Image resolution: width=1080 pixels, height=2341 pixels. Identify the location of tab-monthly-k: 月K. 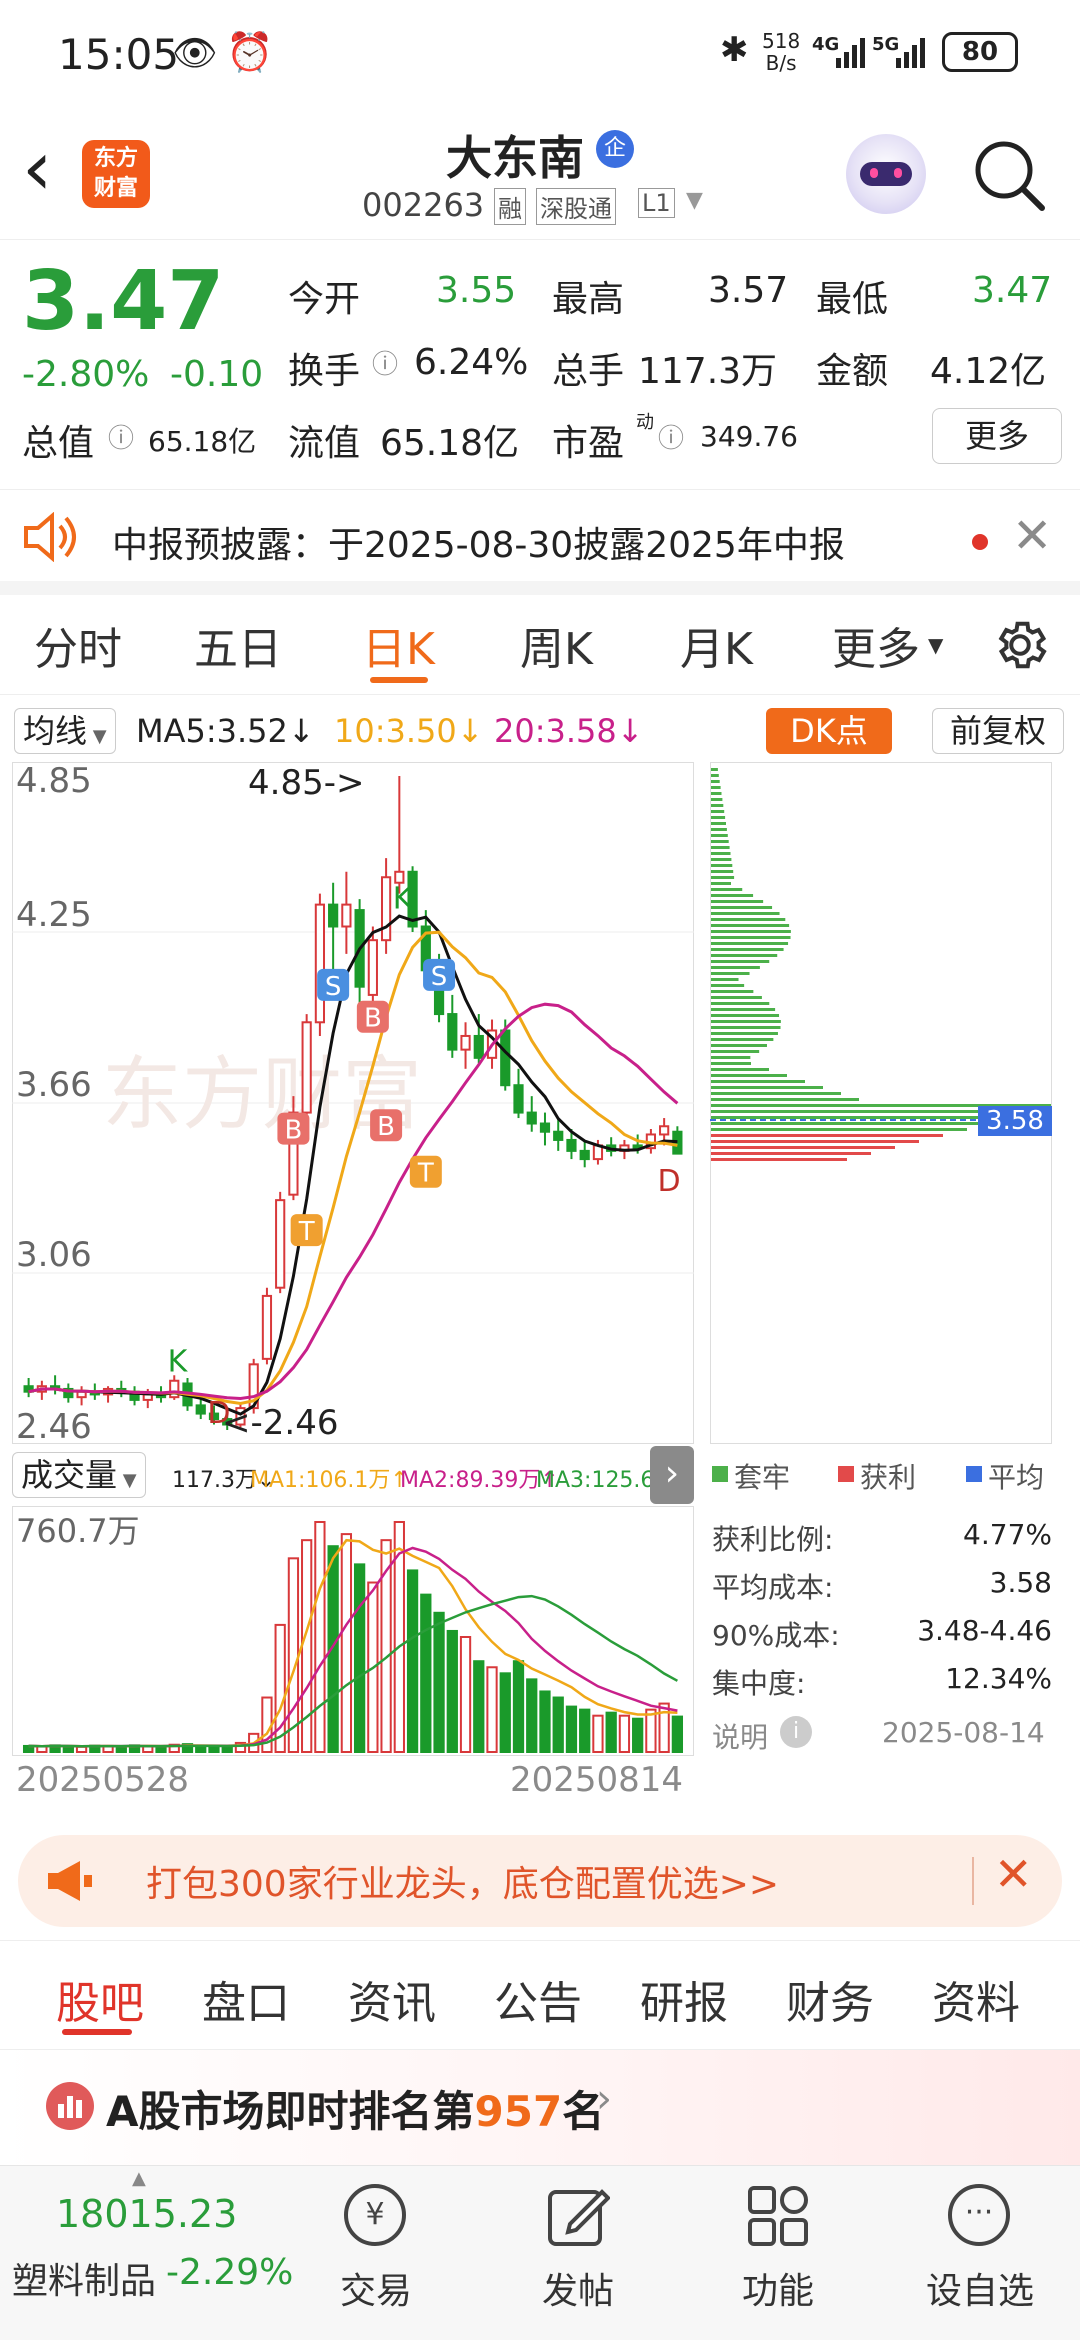
(716, 645).